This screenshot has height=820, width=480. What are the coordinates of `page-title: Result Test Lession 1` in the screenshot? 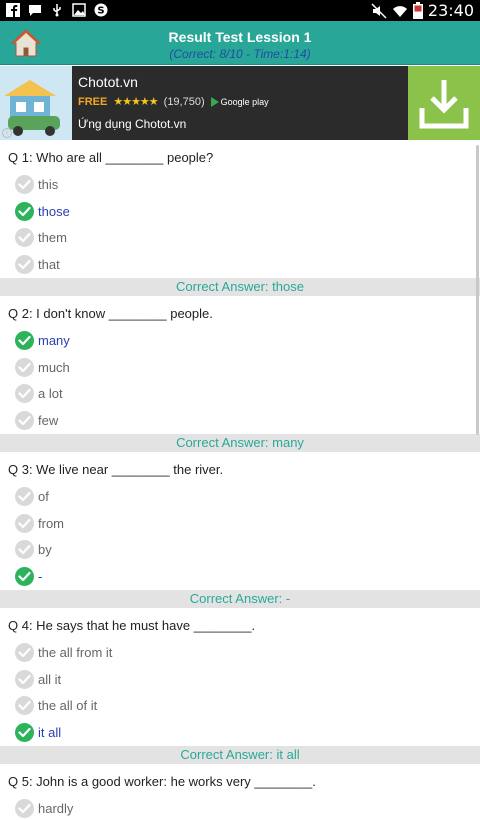 It's located at (240, 37).